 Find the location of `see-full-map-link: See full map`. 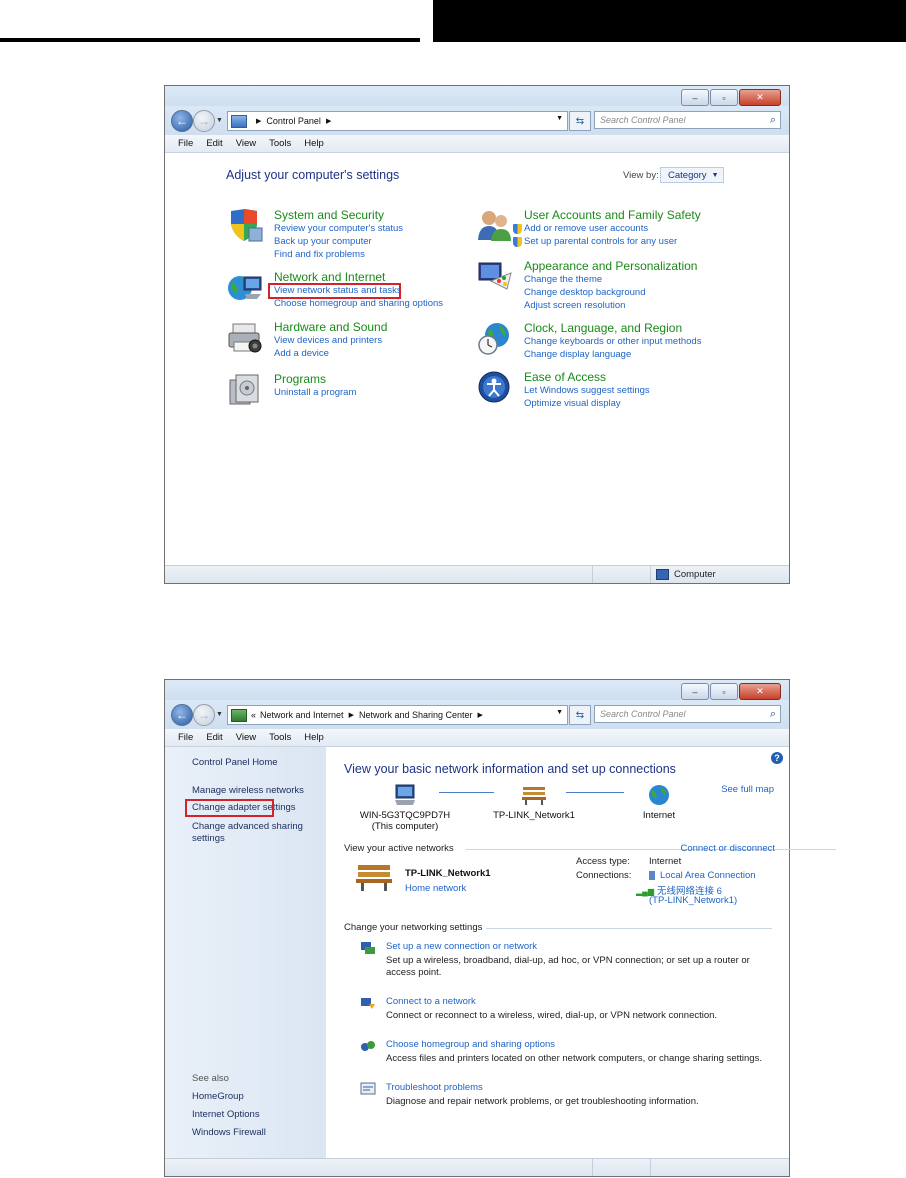

see-full-map-link: See full map is located at coordinates (747, 789).